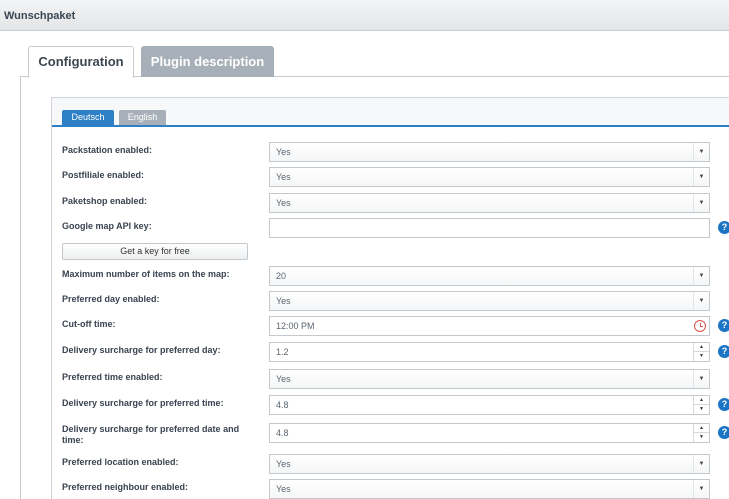  I want to click on preferred-neighbour-select: Yes ▼, so click(489, 489).